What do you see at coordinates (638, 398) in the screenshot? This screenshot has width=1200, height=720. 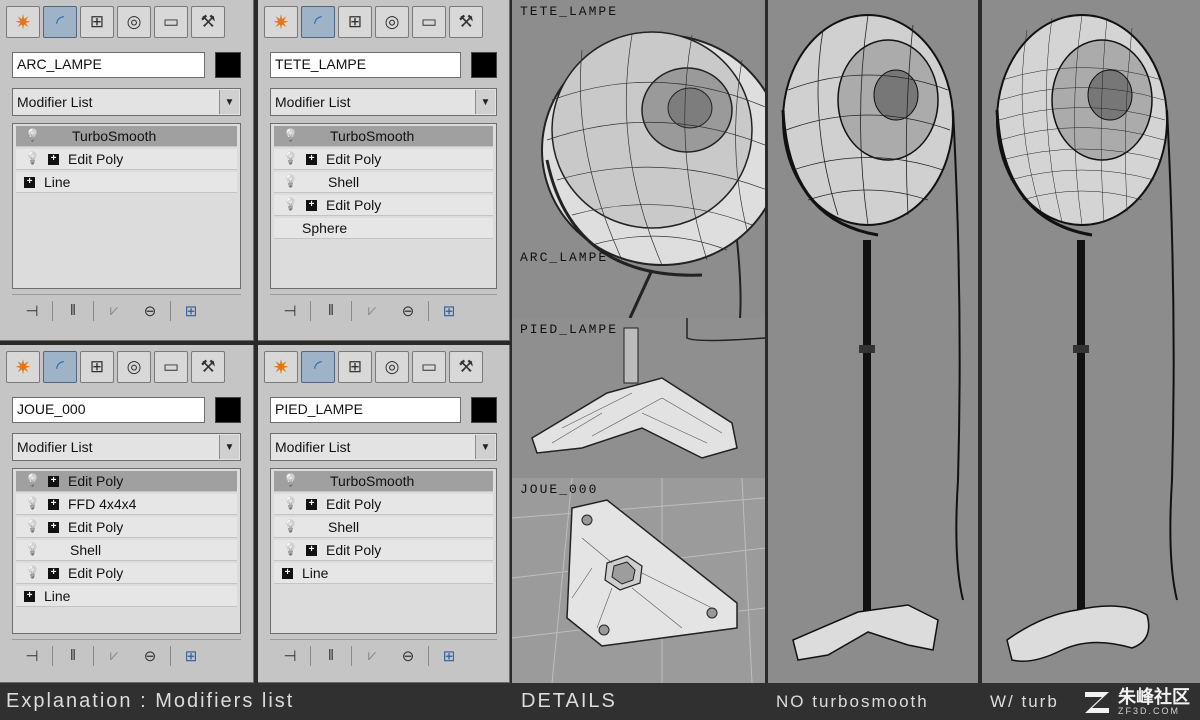 I see `viewport-pied-lampe: PIED_LAMPE` at bounding box center [638, 398].